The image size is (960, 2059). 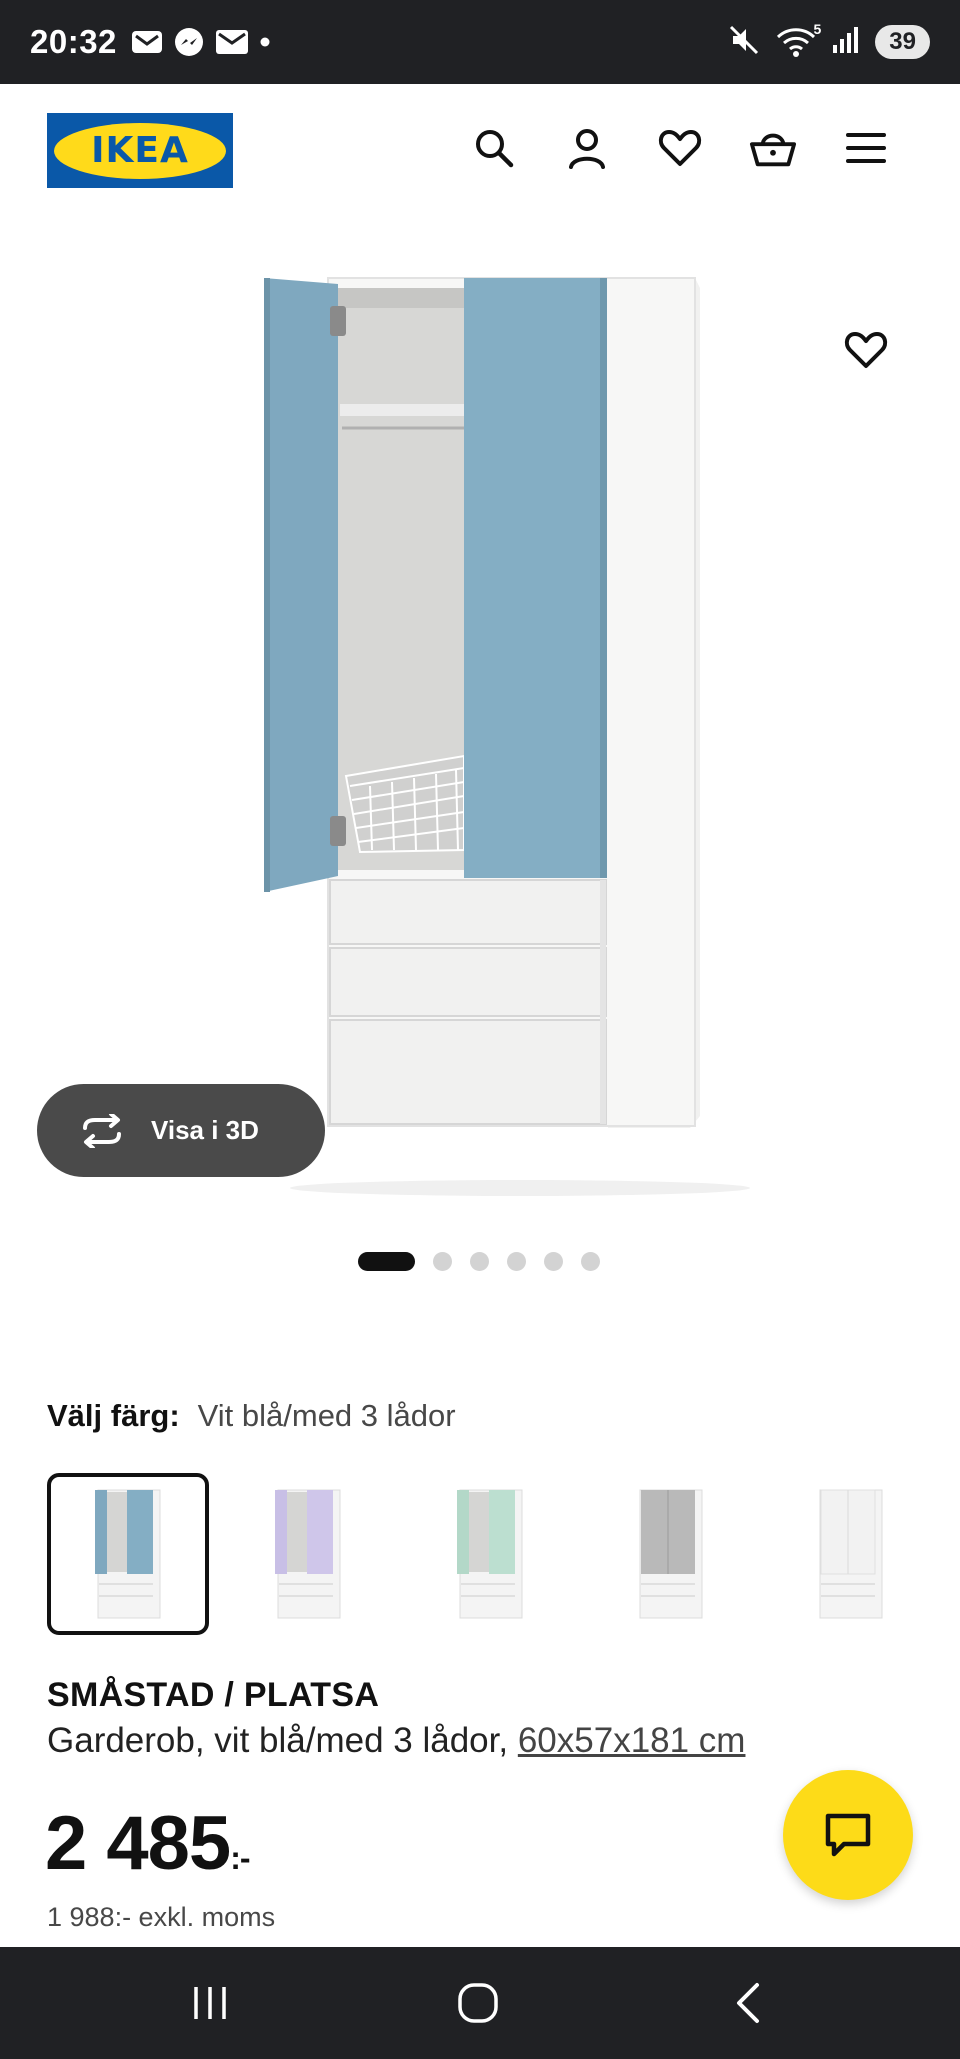 I want to click on signal-icon, so click(x=846, y=42).